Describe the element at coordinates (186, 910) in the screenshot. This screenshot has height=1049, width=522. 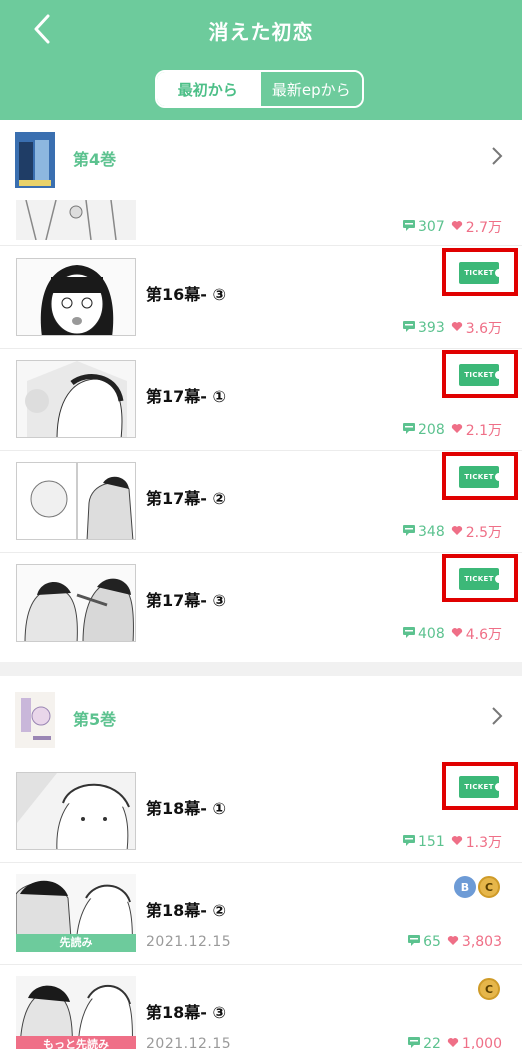
I see `episode-title: 第18幕- ②` at that location.